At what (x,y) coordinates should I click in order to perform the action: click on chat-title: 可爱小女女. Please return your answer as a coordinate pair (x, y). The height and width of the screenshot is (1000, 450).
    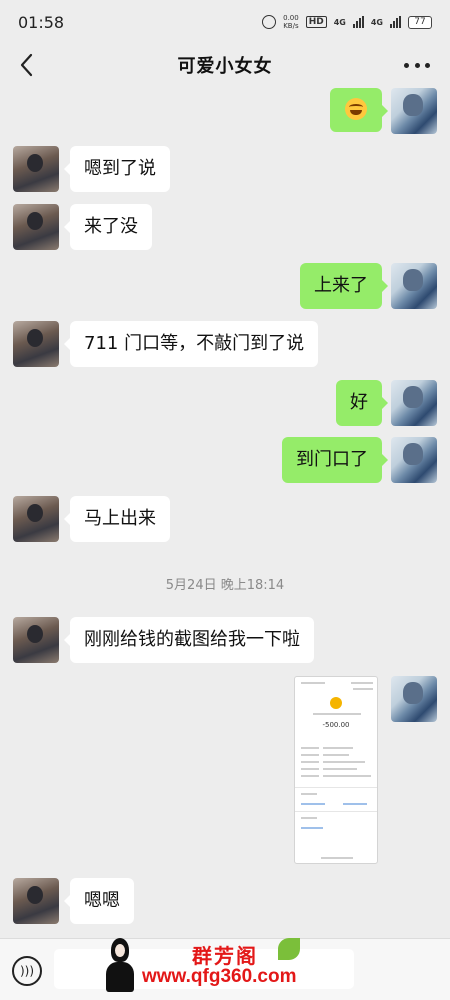
    Looking at the image, I should click on (225, 66).